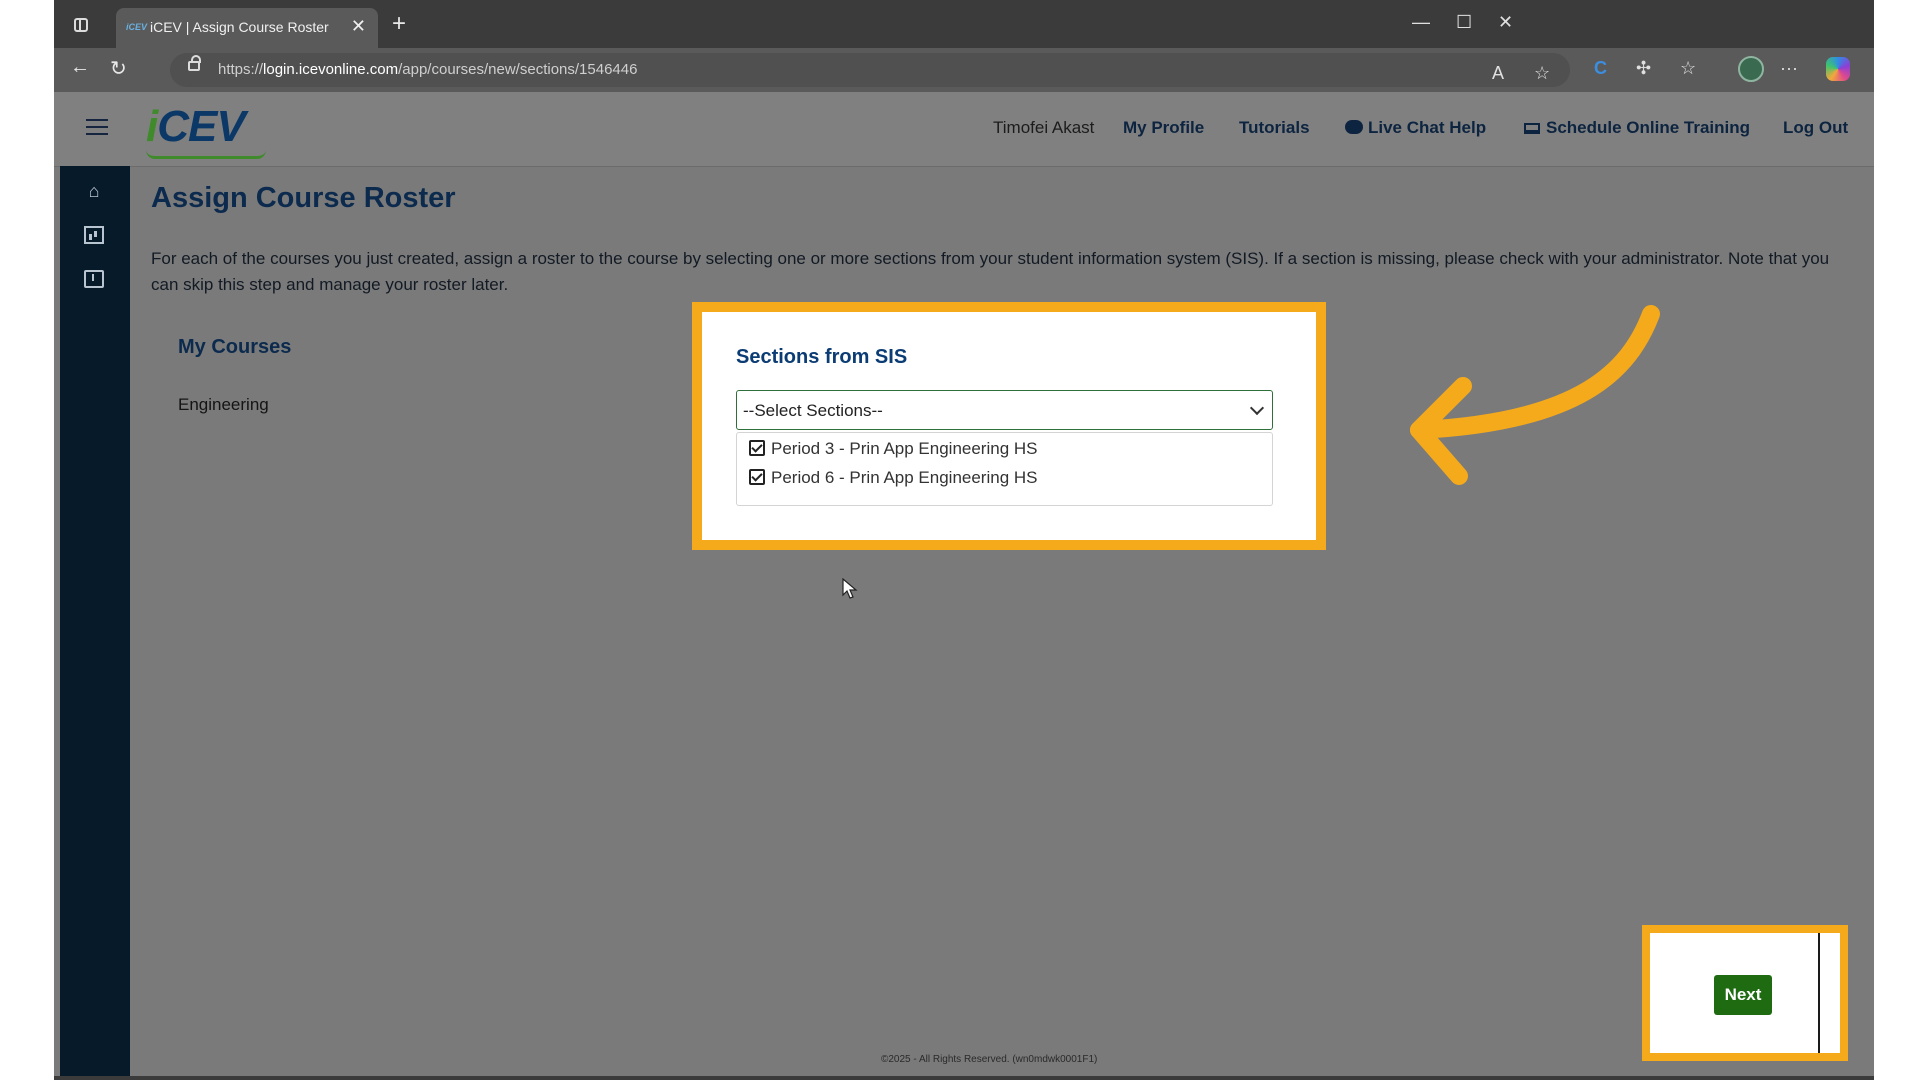 This screenshot has width=1920, height=1080. Describe the element at coordinates (239, 27) in the screenshot. I see `tab-title: iCEV | Assign Course Roster` at that location.